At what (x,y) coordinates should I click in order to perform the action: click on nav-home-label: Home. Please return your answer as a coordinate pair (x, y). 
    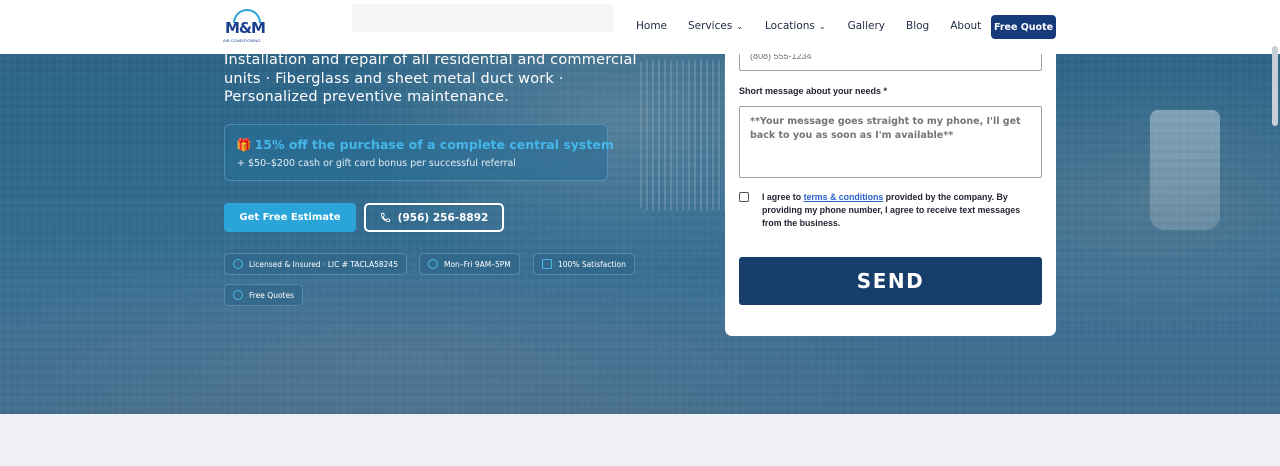
    Looking at the image, I should click on (652, 26).